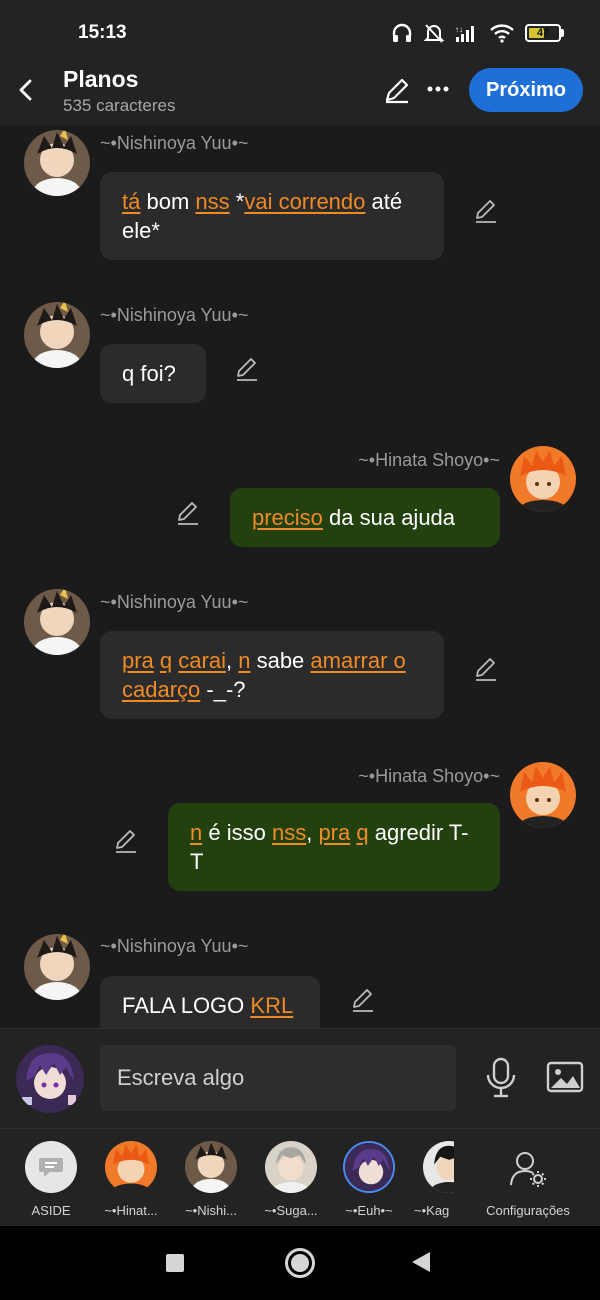 This screenshot has height=1300, width=600. Describe the element at coordinates (186, 1005) in the screenshot. I see `message-text: FALA LOGO` at that location.